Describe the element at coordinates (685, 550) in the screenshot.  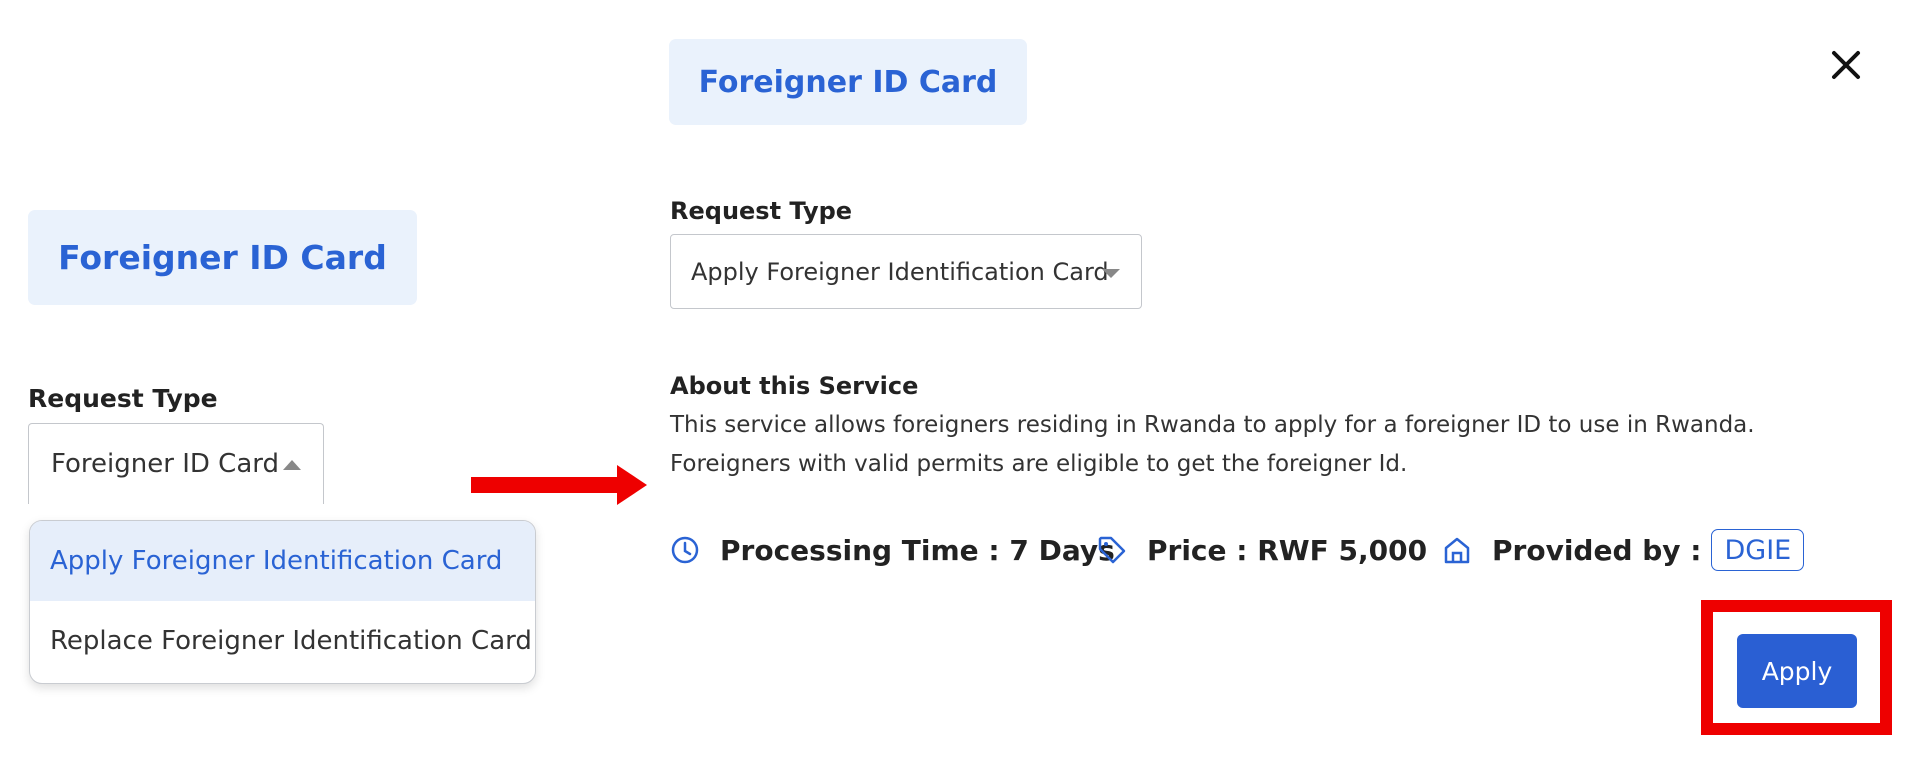
I see `clock-icon` at that location.